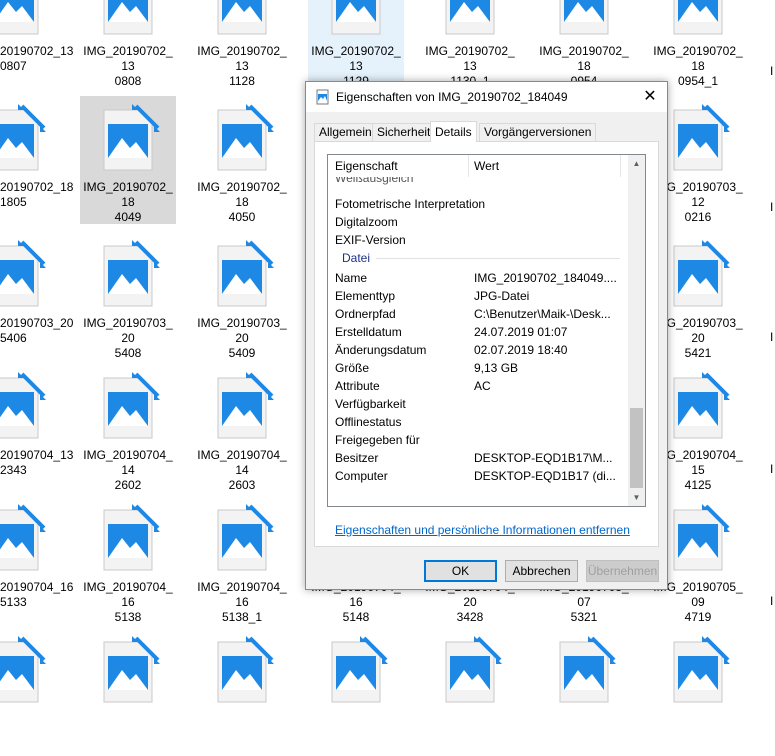  I want to click on file-name-line-1: IMG_20190702_13, so click(470, 58).